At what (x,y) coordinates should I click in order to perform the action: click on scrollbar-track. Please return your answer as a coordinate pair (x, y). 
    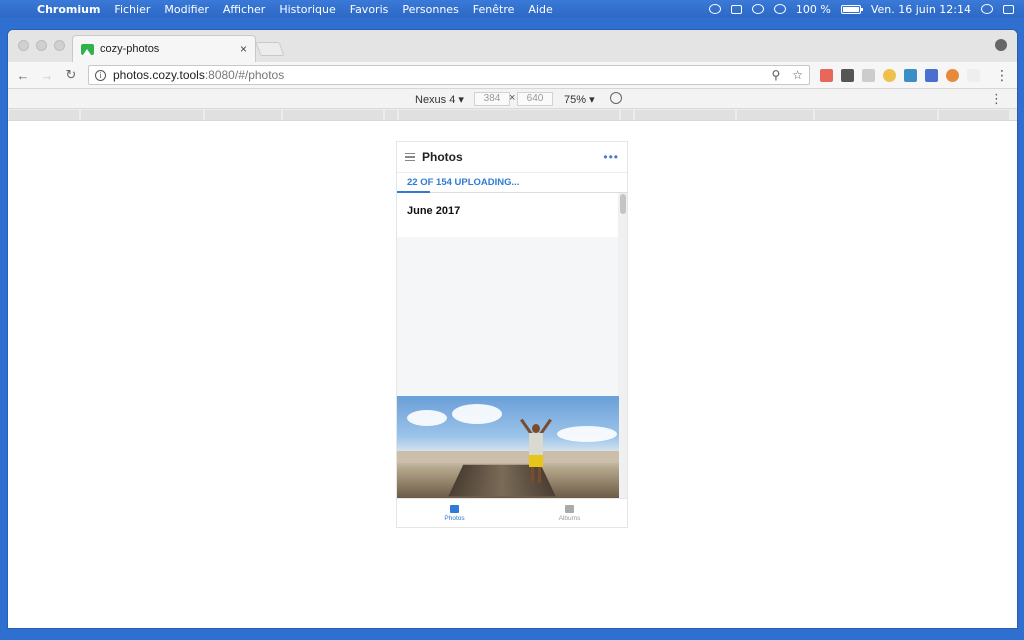
    Looking at the image, I should click on (622, 345).